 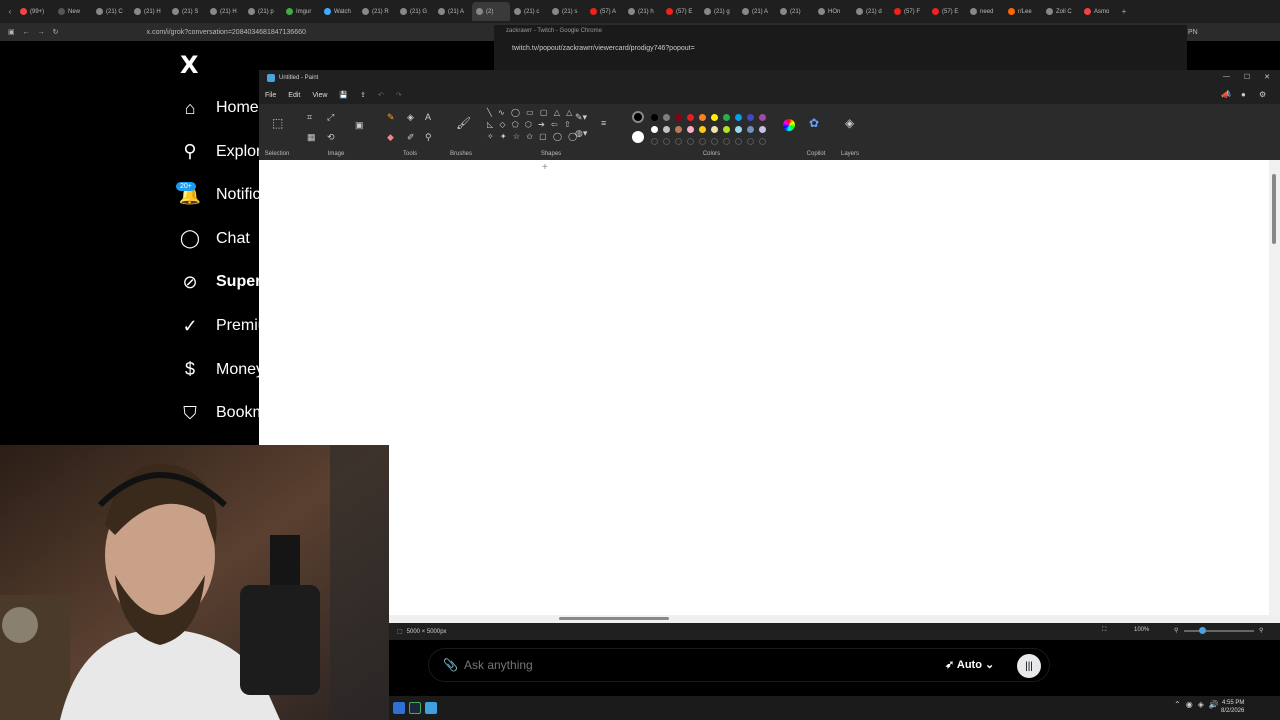 I want to click on paint-taskbar-icon, so click(x=431, y=708).